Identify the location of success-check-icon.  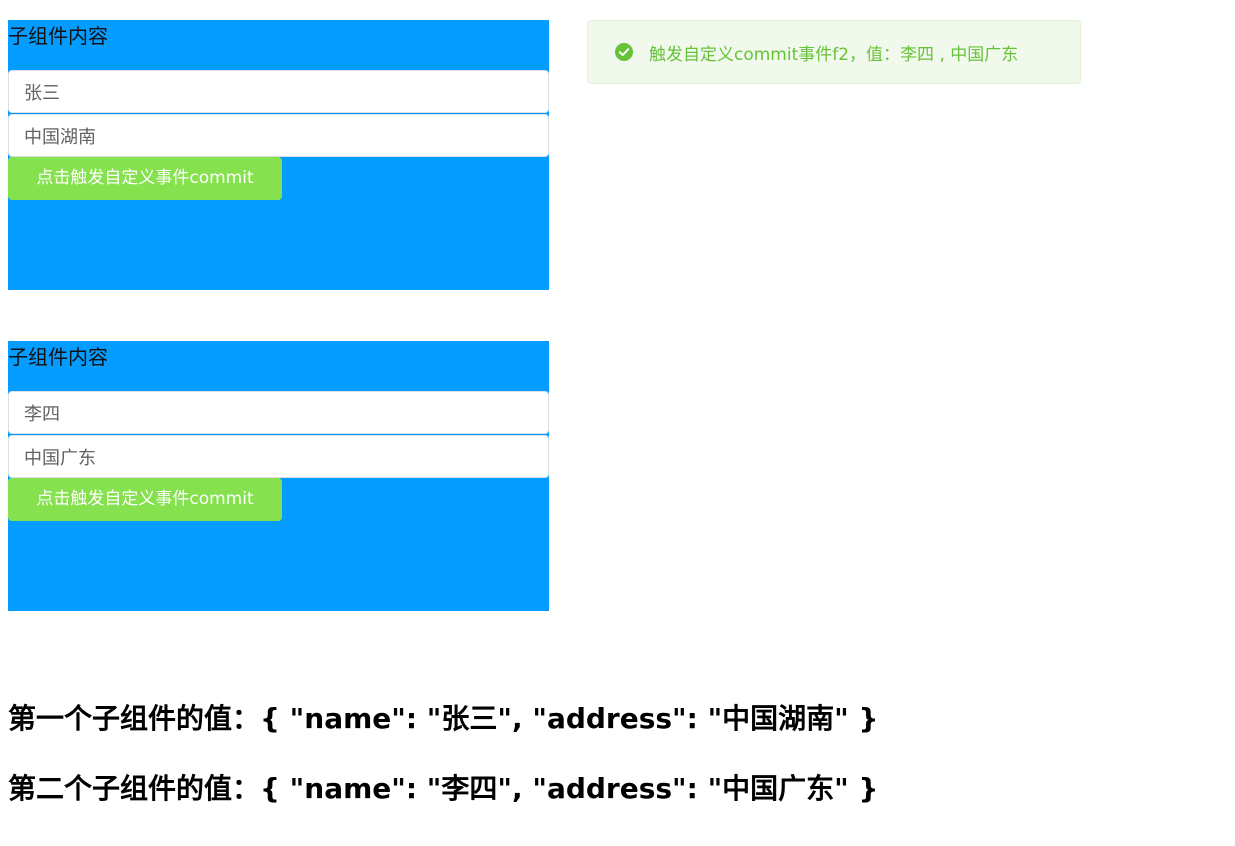
(624, 52).